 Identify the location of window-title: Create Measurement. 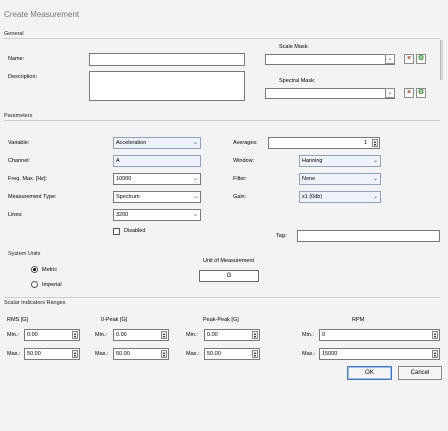
(42, 14).